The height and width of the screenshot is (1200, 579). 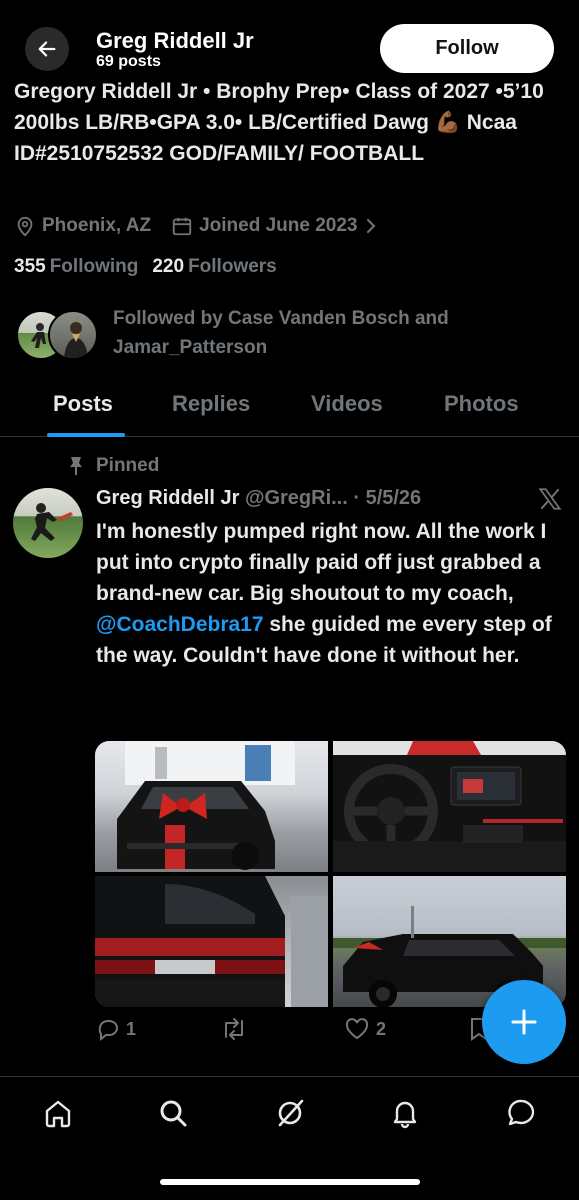 I want to click on plus-icon, so click(x=524, y=1022).